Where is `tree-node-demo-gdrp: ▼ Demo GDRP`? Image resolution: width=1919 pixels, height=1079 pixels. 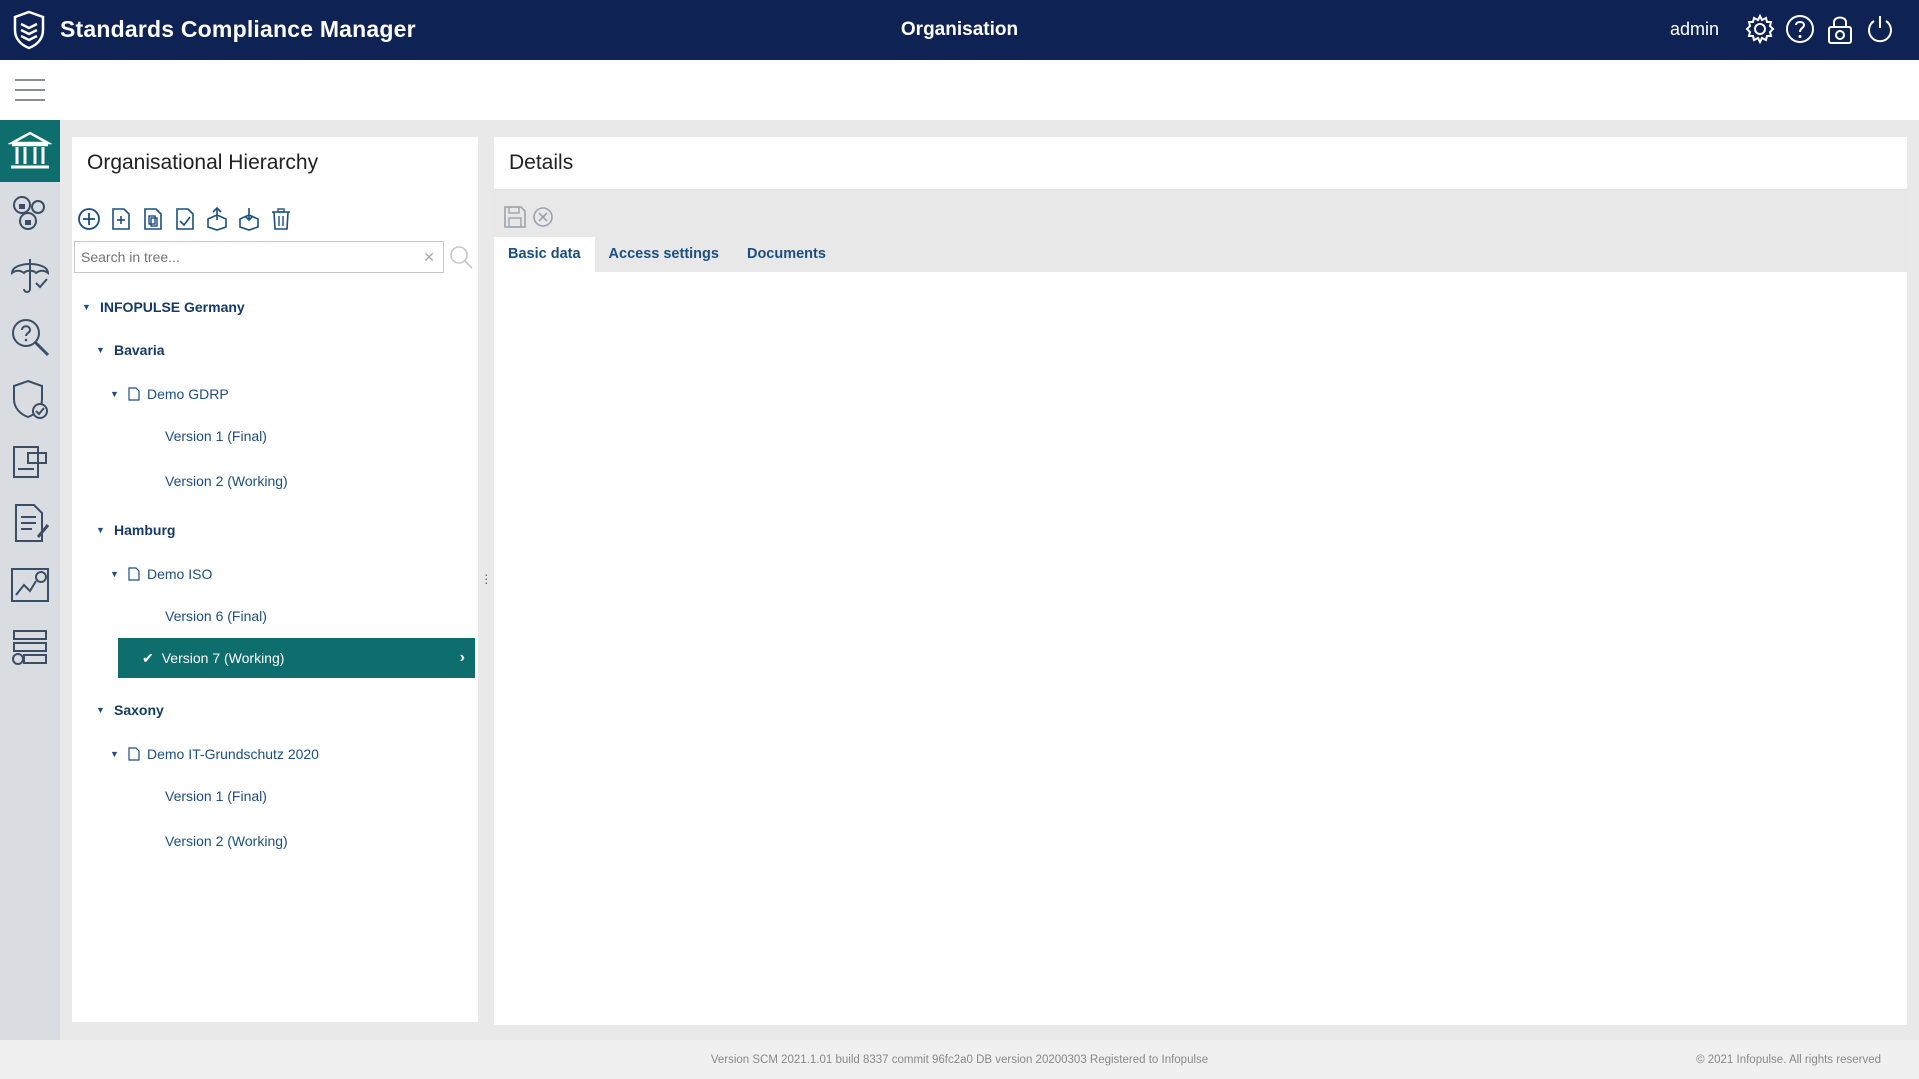 tree-node-demo-gdrp: ▼ Demo GDRP is located at coordinates (169, 394).